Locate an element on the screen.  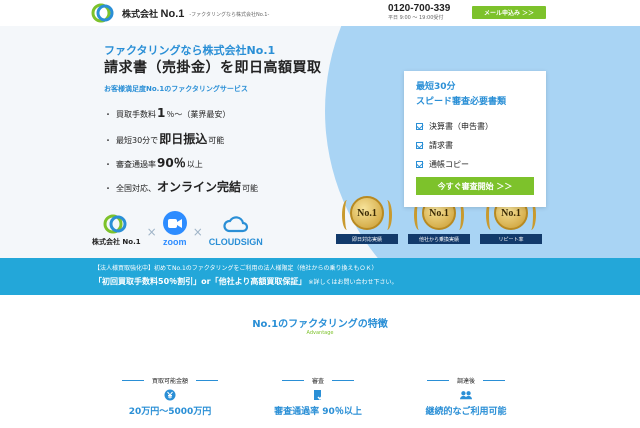
zoom-brand-label: zoom is located at coordinates (174, 242).